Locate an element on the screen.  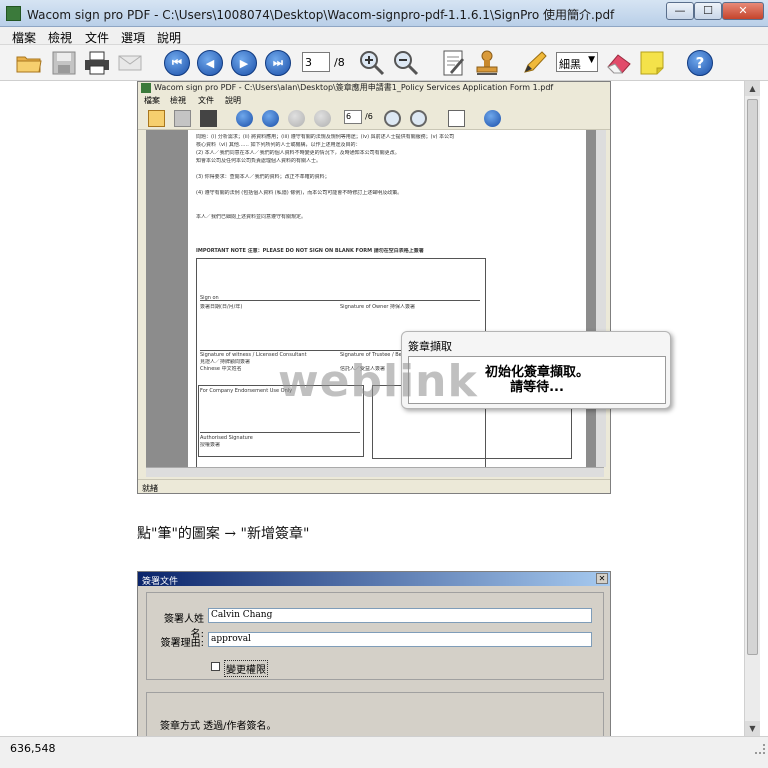
folder-open-icon is located at coordinates (29, 64).